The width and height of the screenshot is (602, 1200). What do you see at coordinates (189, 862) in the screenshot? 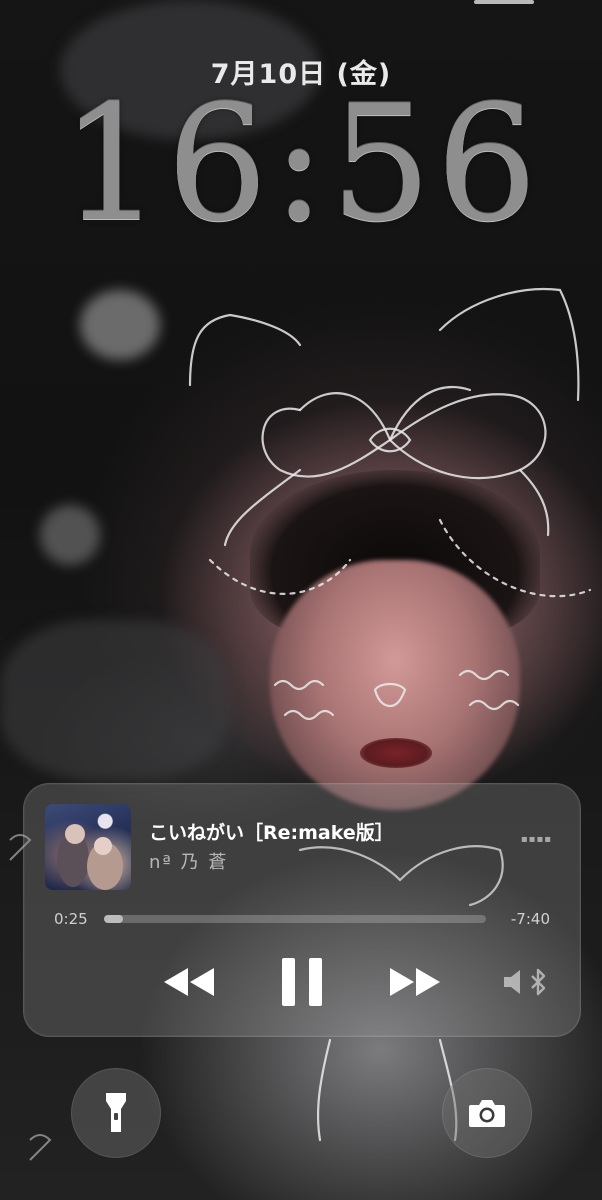
I see `track-artist: nª 乃 蒼` at bounding box center [189, 862].